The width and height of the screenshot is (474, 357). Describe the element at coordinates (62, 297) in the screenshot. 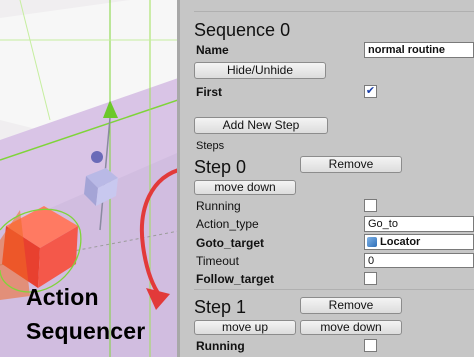

I see `caption-line-1: Action` at that location.